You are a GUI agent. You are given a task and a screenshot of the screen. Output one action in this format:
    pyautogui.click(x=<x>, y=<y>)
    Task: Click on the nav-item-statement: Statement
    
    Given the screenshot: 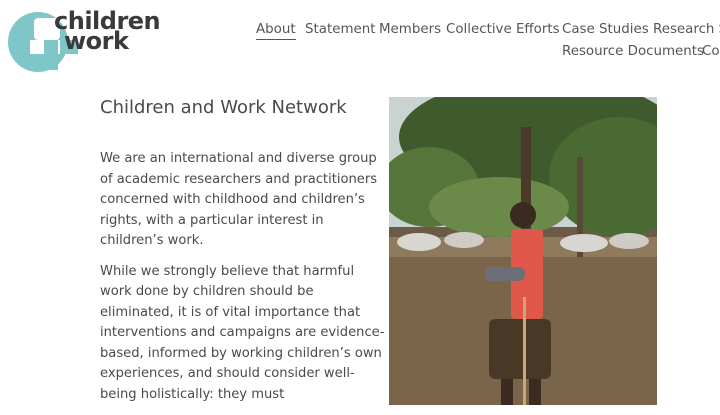 What is the action you would take?
    pyautogui.click(x=340, y=29)
    